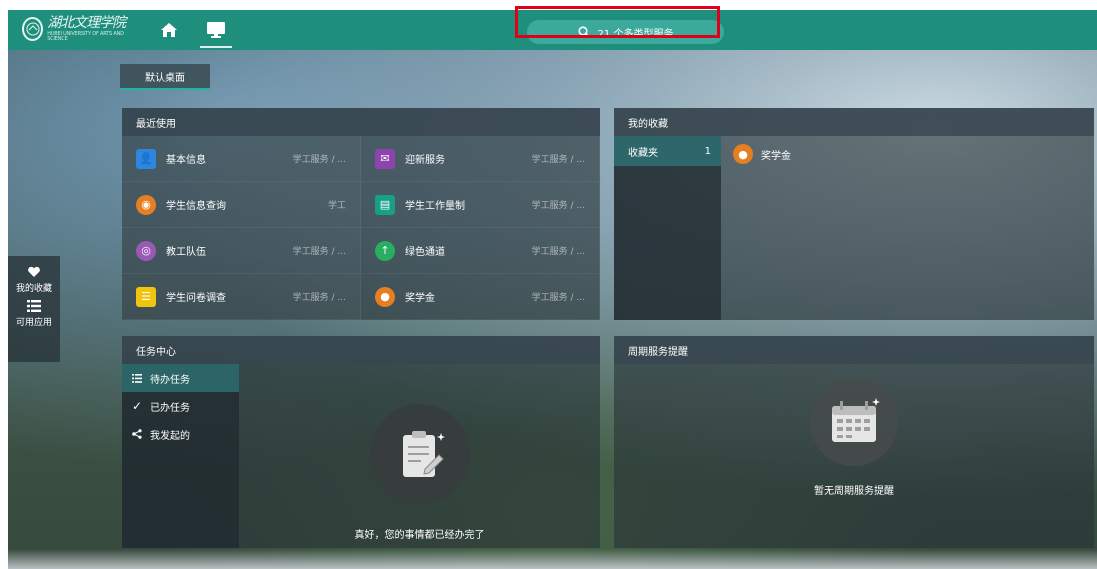 The height and width of the screenshot is (569, 1097). I want to click on app-name: 学生工作量制, so click(435, 206).